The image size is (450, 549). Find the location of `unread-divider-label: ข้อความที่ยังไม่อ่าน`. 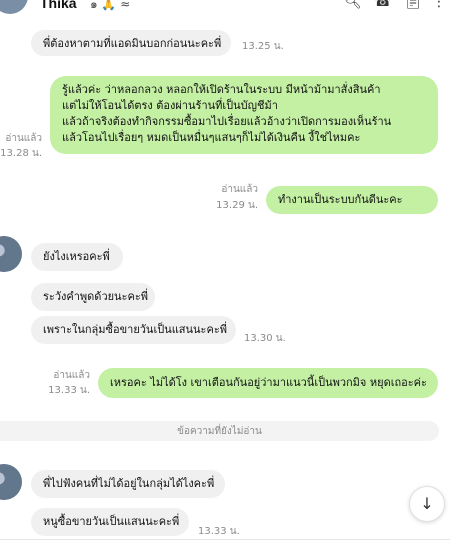

unread-divider-label: ข้อความที่ยังไม่อ่าน is located at coordinates (219, 431).